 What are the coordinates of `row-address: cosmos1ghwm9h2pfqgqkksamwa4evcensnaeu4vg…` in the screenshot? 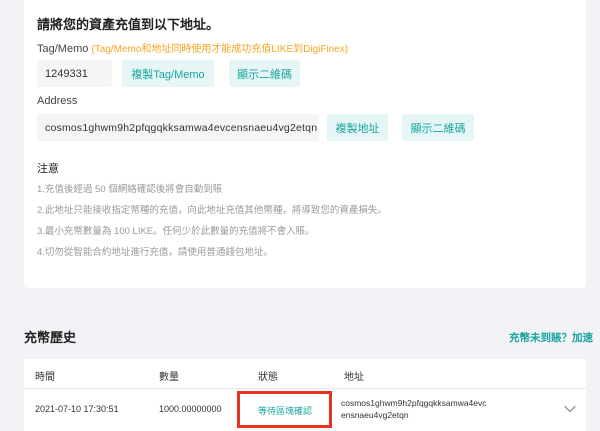 It's located at (414, 409).